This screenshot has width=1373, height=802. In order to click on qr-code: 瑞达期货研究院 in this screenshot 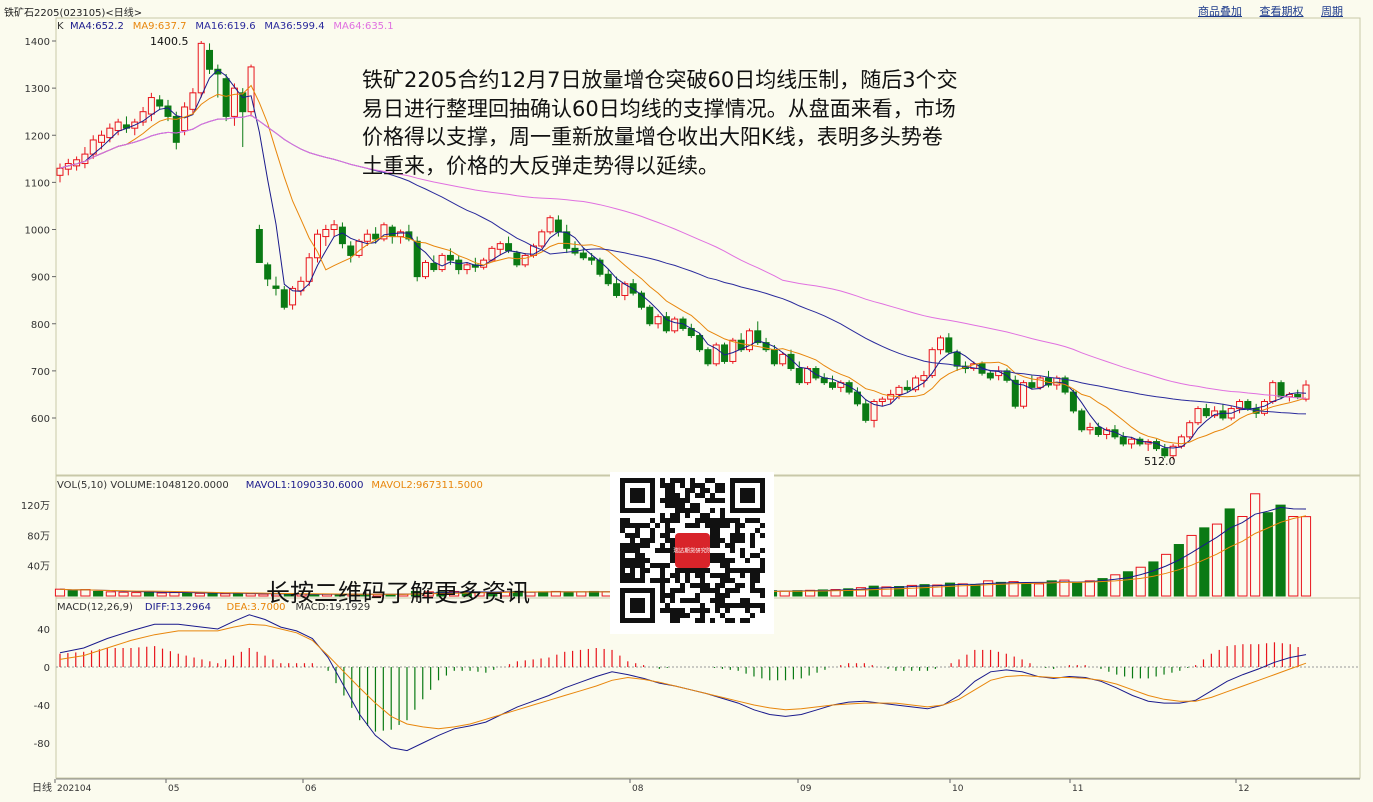, I will do `click(692, 553)`.